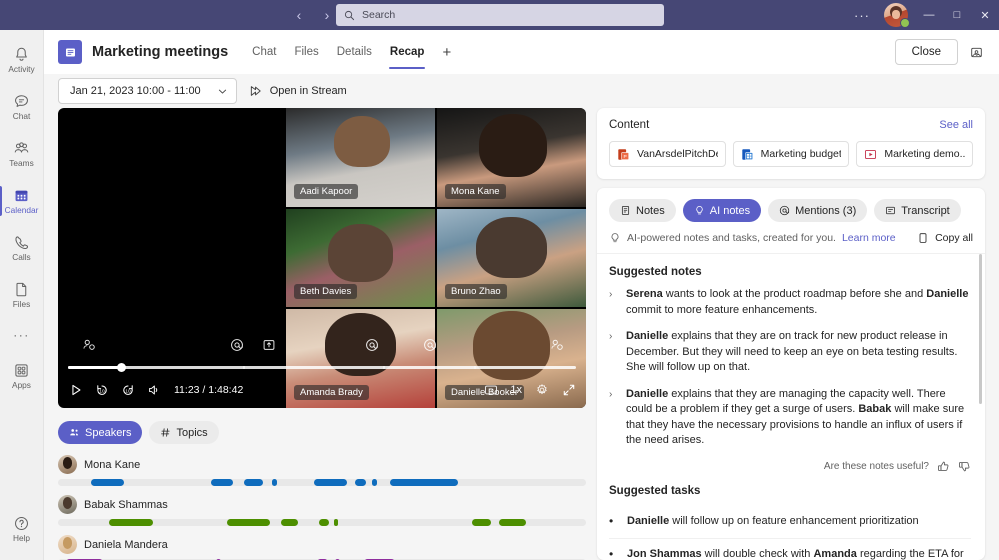  I want to click on tab-transcript: Transcript, so click(917, 210).